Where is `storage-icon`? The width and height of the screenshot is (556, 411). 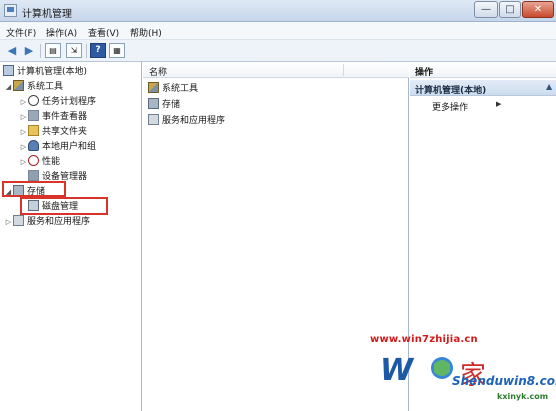
storage-icon is located at coordinates (153, 103).